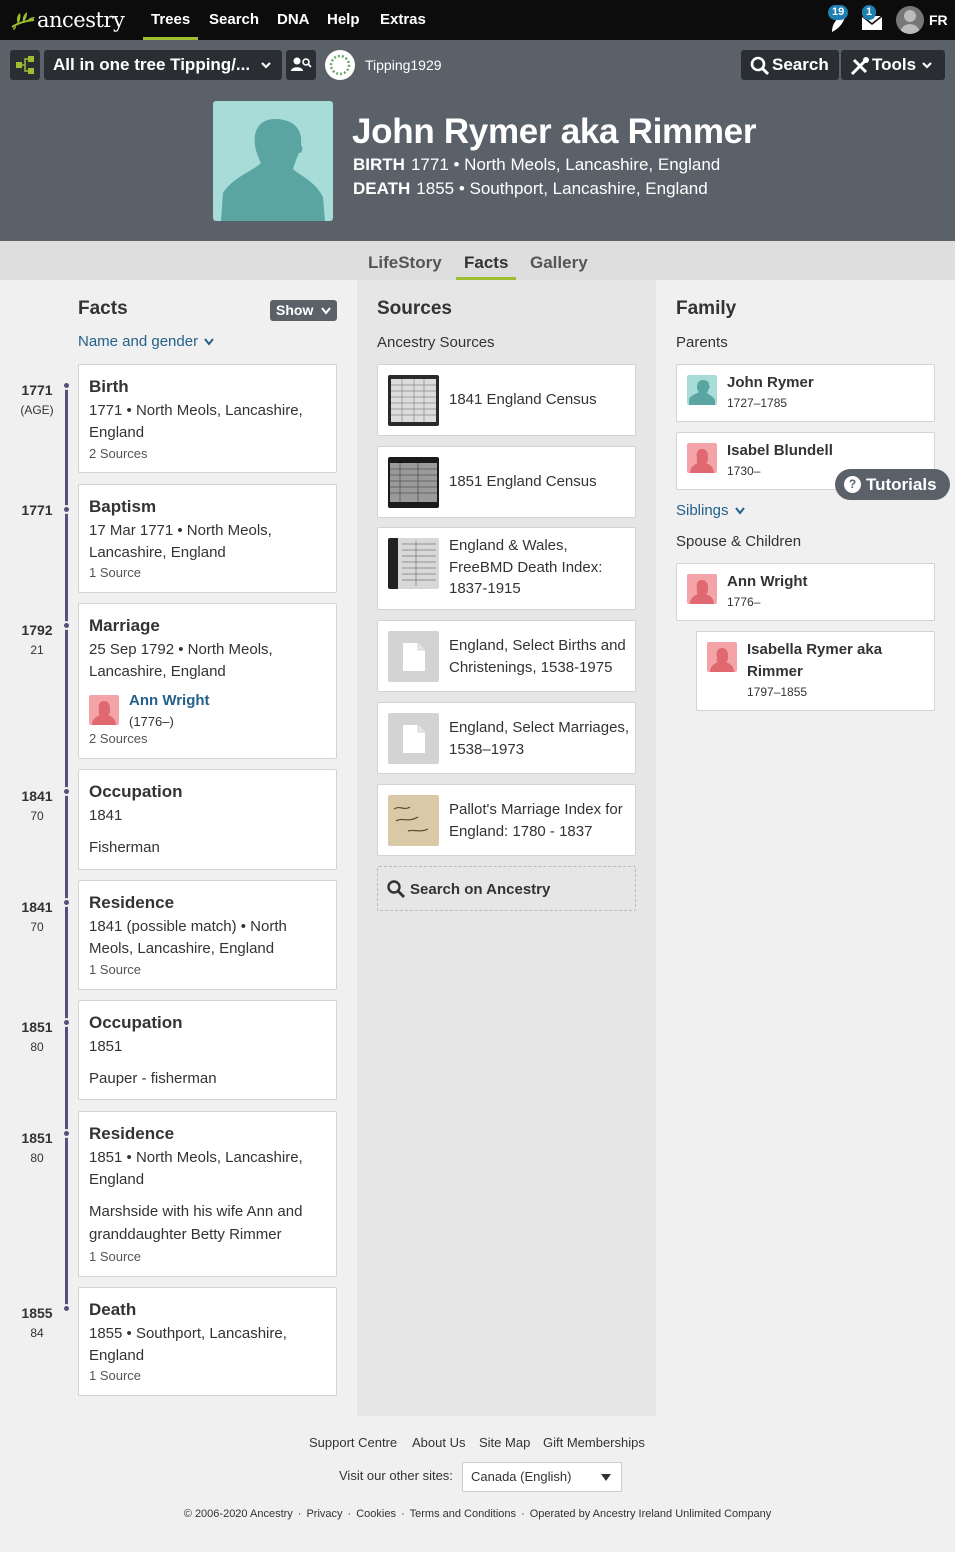 The image size is (955, 1552). Describe the element at coordinates (209, 342) in the screenshot. I see `chevron-down-icon` at that location.